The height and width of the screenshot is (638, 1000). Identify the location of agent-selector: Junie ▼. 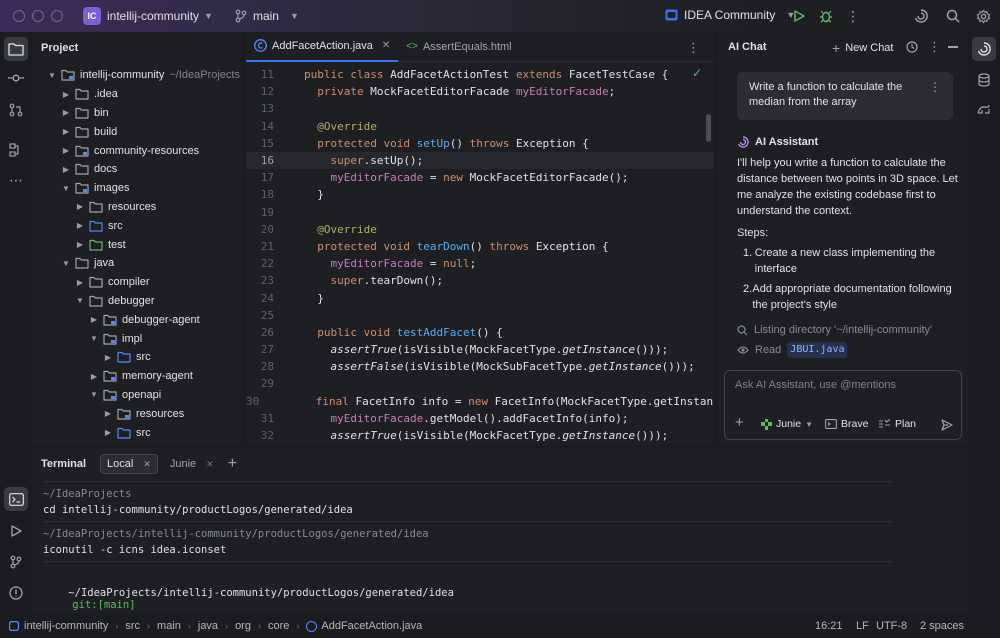
(787, 424).